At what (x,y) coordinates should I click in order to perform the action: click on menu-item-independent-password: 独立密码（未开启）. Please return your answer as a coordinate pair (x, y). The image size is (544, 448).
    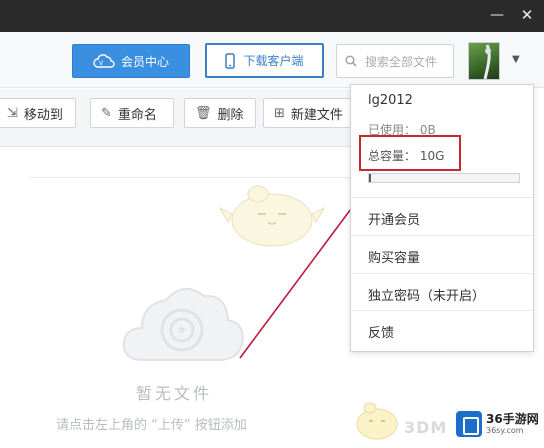
    Looking at the image, I should click on (426, 294).